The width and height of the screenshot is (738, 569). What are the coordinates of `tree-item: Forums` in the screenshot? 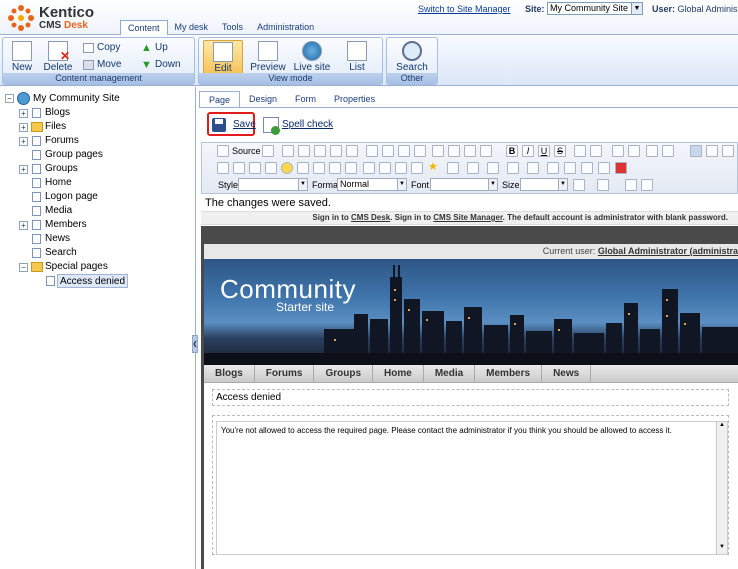 It's located at (62, 141).